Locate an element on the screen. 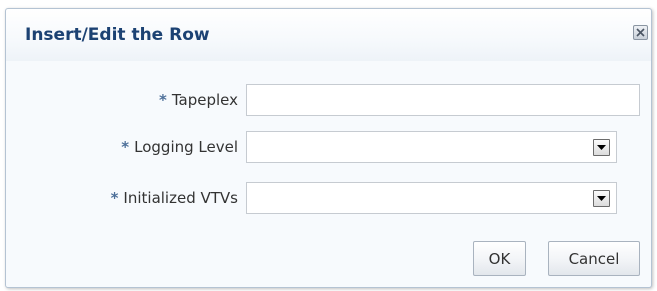 This screenshot has height=291, width=657. tapeplex-input is located at coordinates (443, 100).